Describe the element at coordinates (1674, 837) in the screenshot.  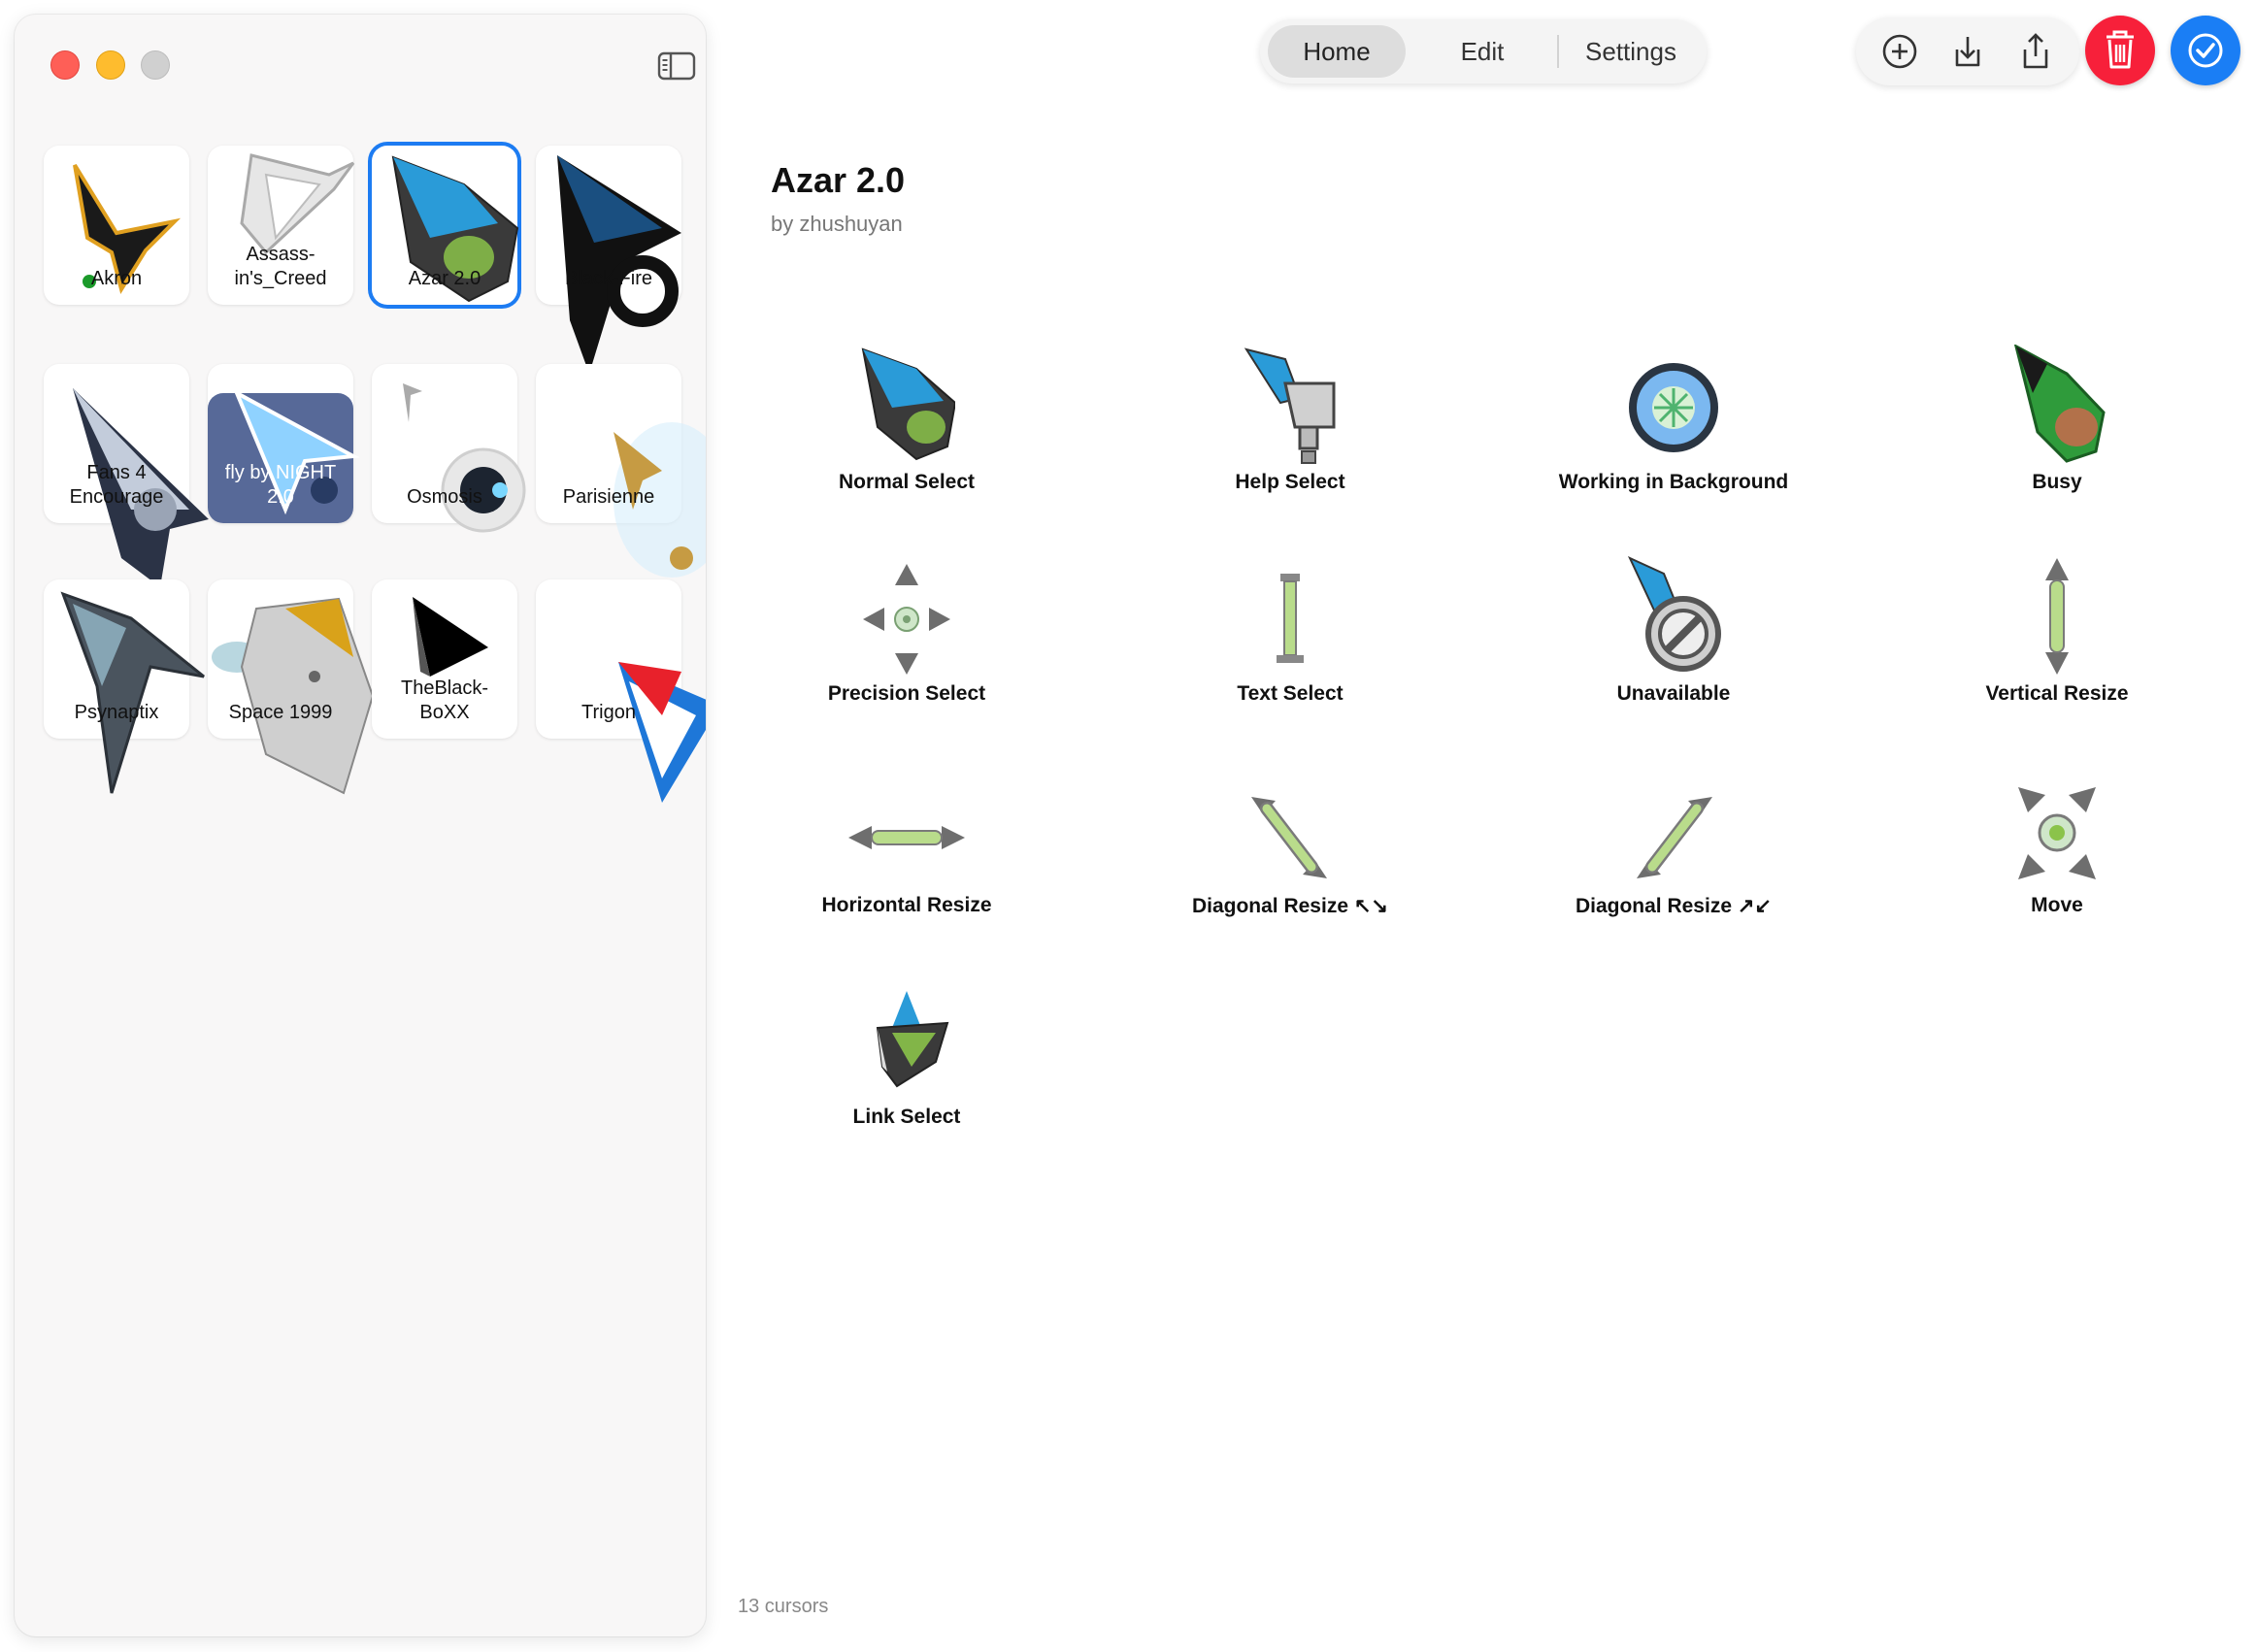
I see `diagonal-resize-nesw-cursor-icon` at that location.